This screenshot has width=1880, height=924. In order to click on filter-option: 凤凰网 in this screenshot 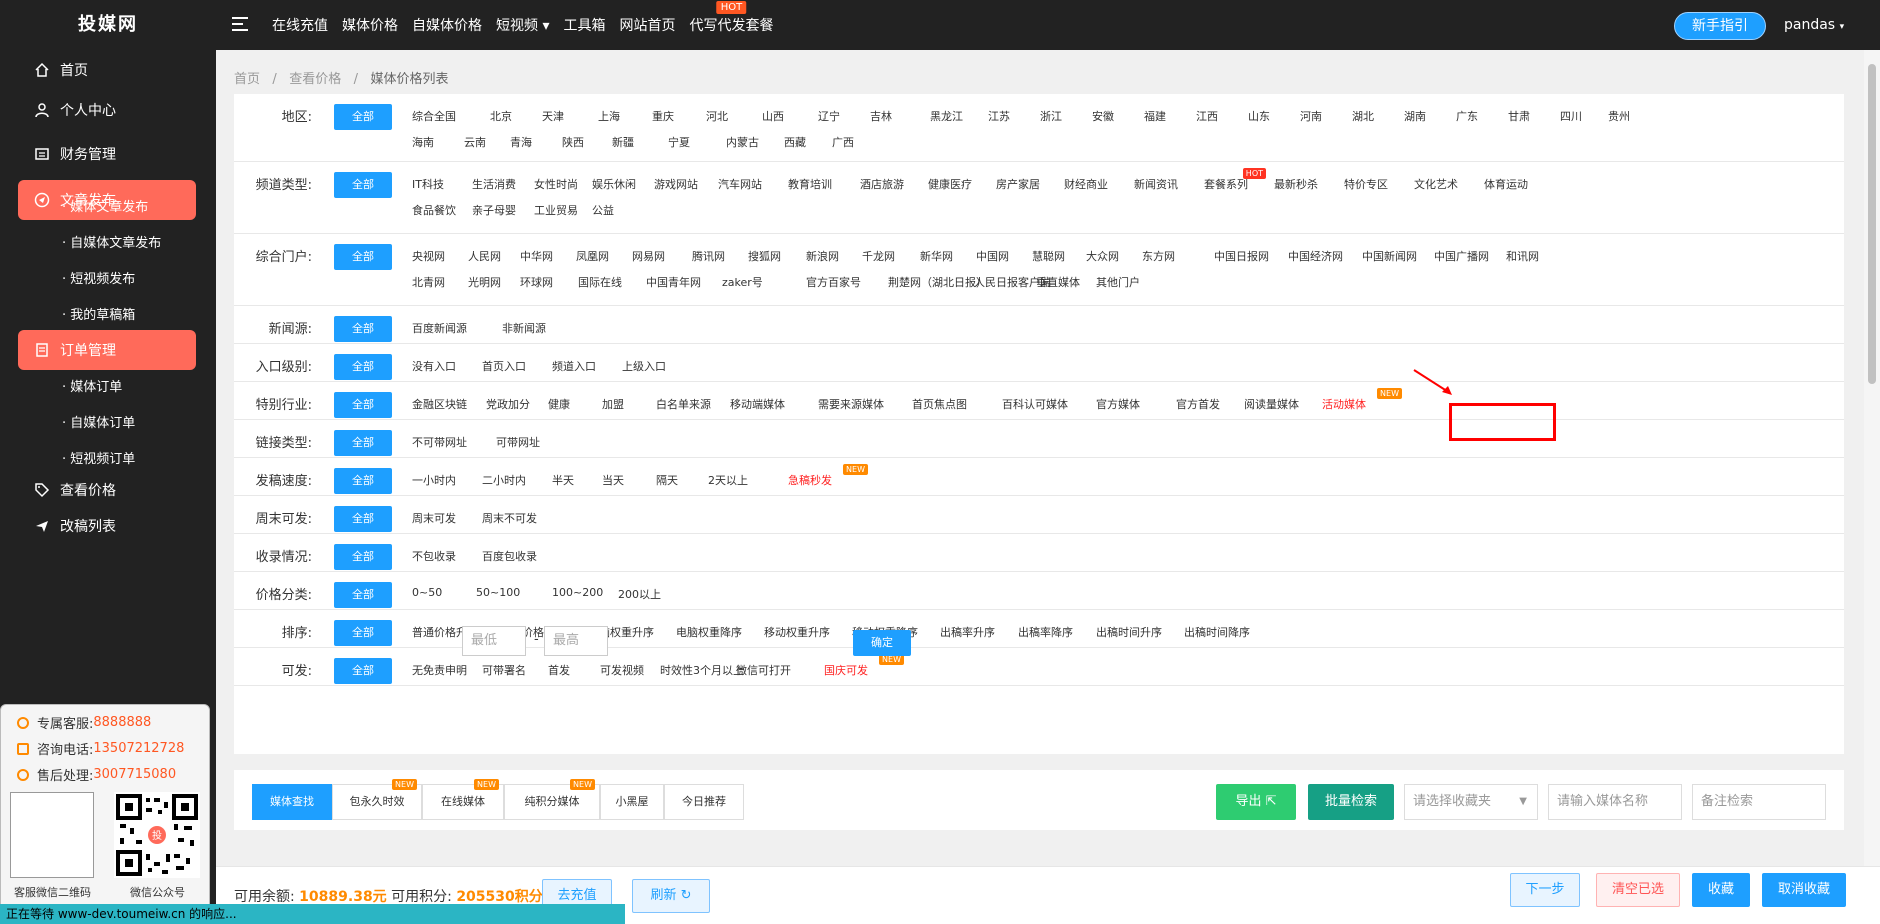, I will do `click(592, 256)`.